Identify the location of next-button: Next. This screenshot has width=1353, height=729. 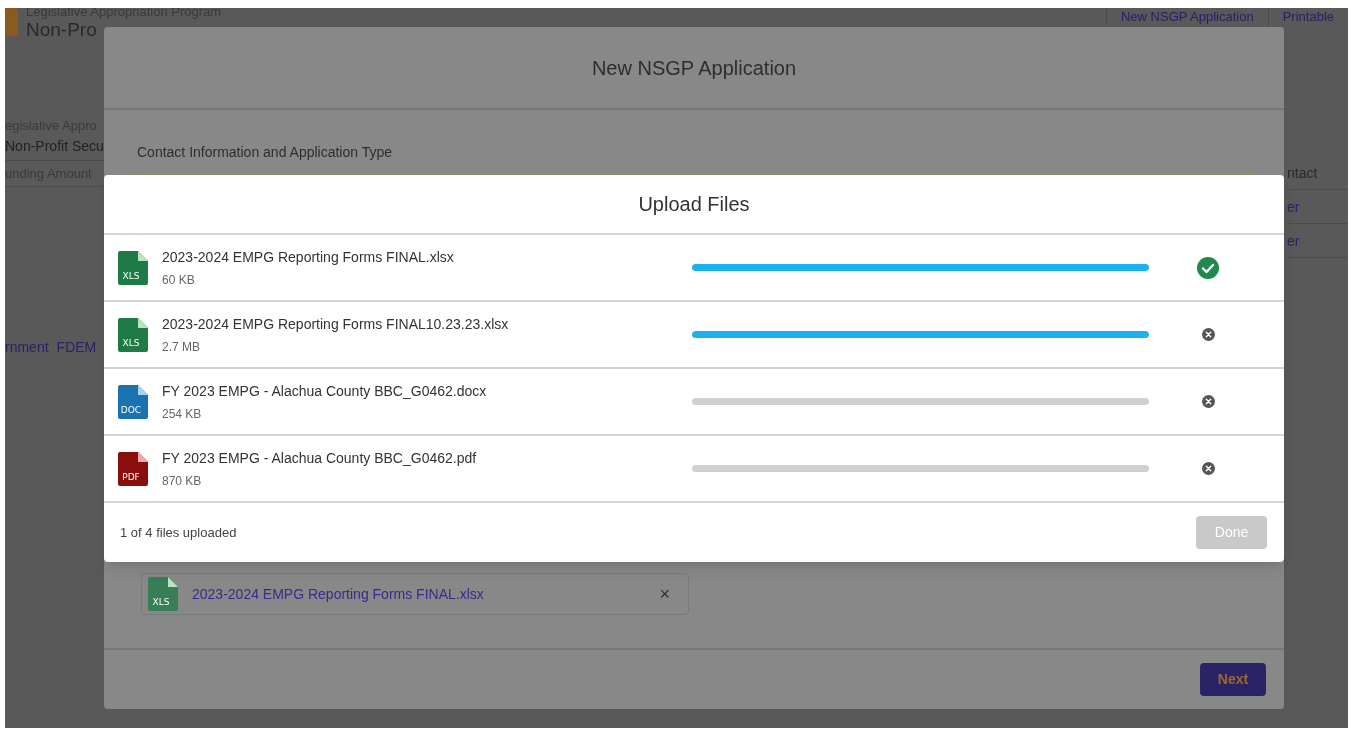
(1233, 679).